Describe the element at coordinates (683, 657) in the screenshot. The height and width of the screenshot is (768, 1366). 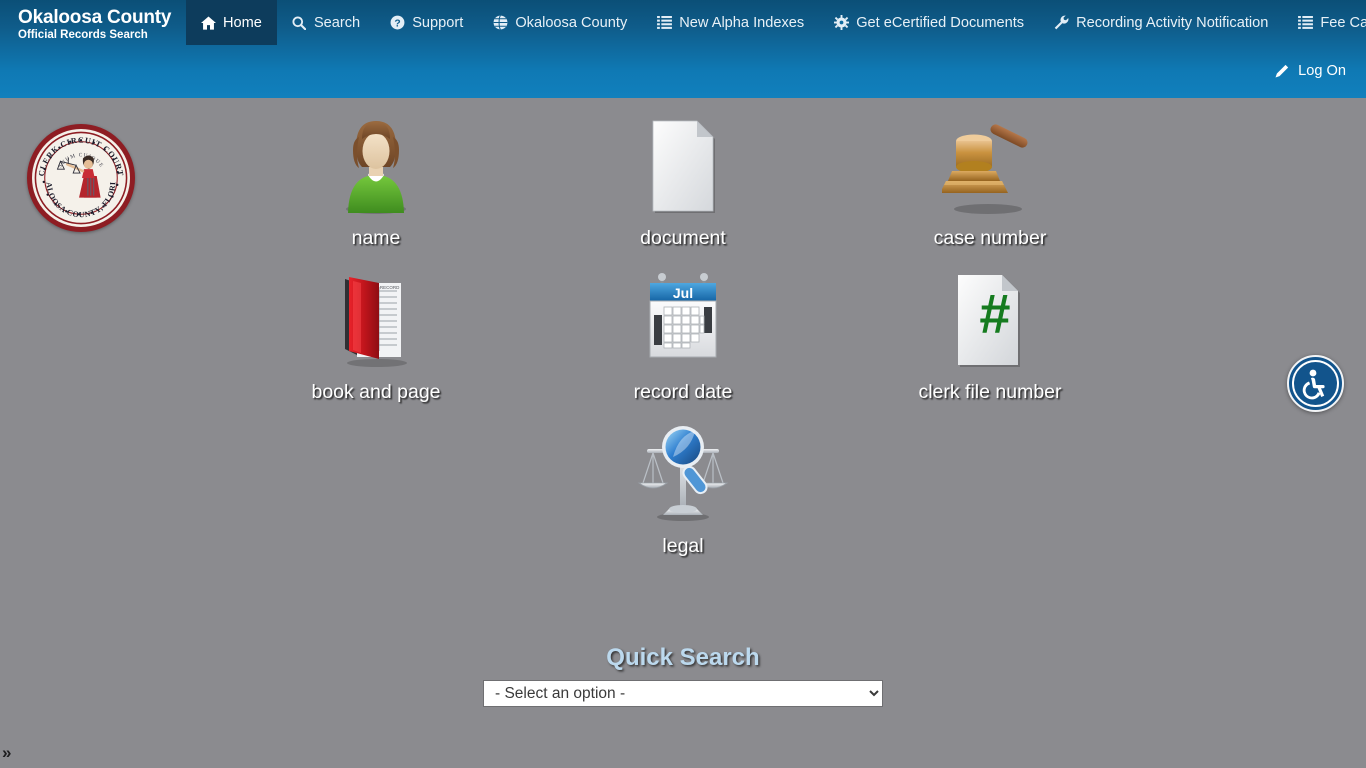
I see `quick-search-title: Quick Search` at that location.